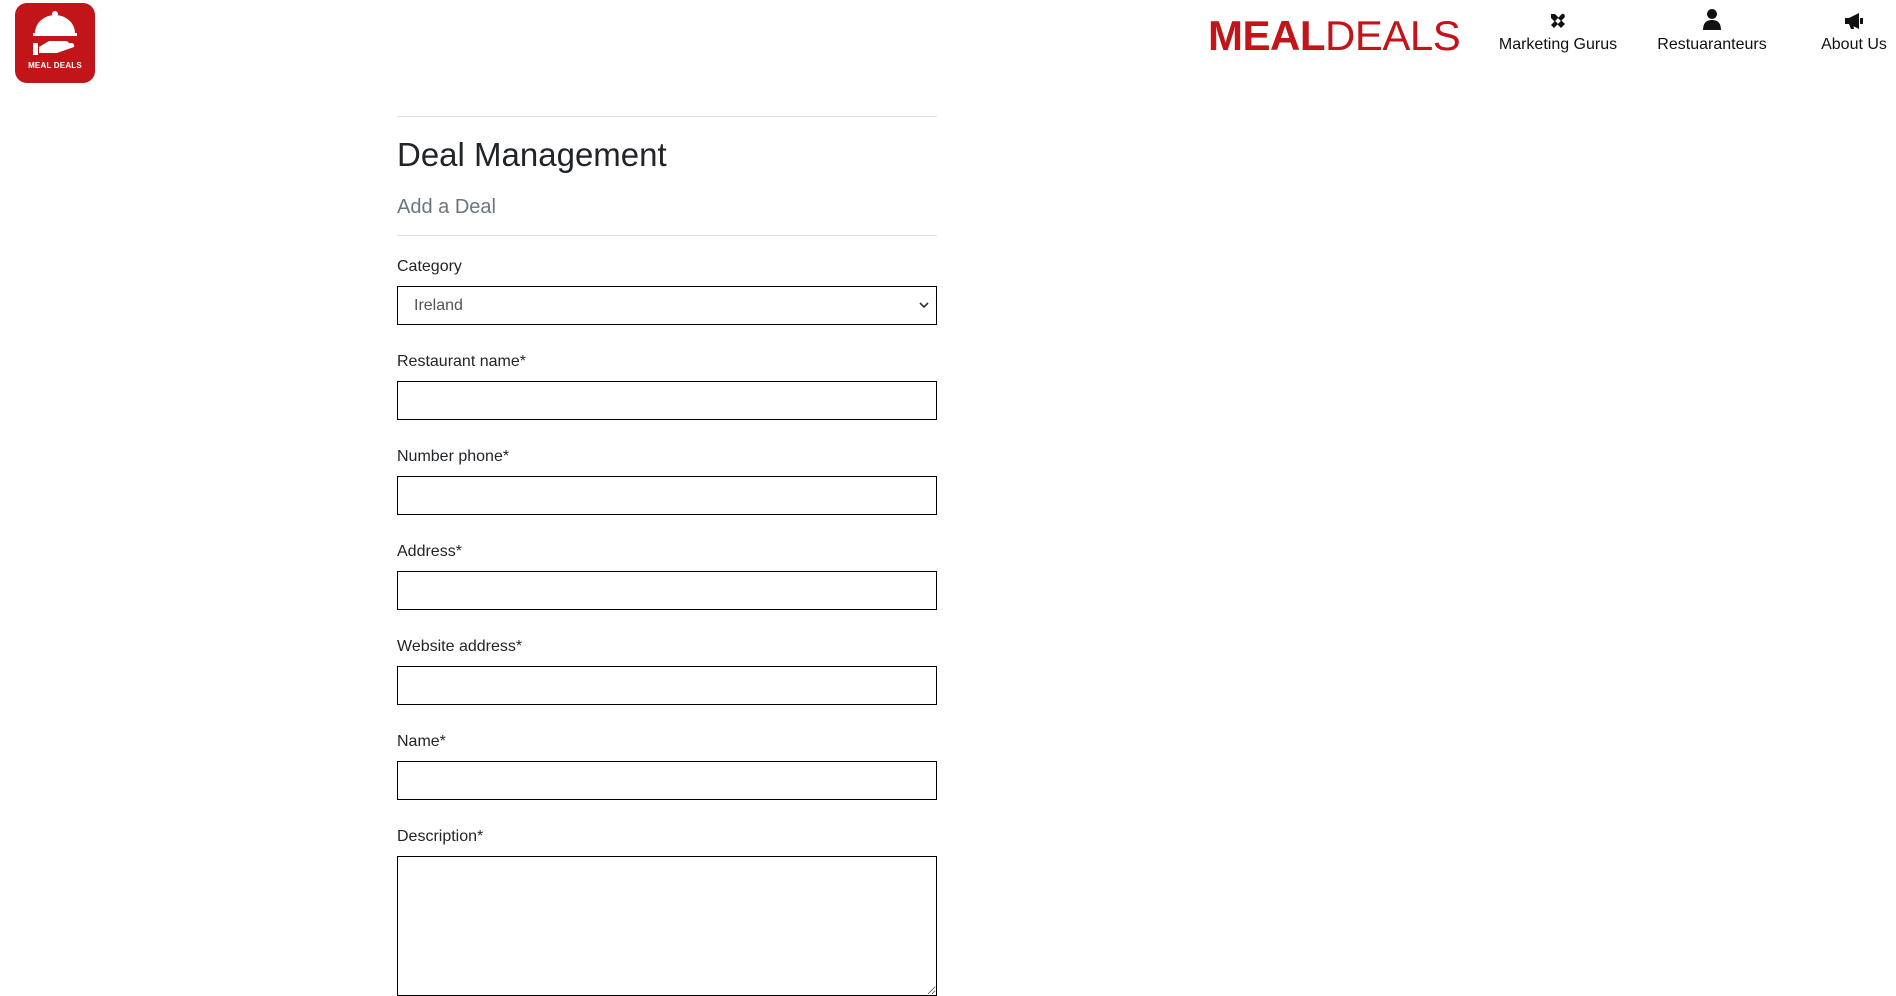 The width and height of the screenshot is (1896, 996). What do you see at coordinates (55, 65) in the screenshot?
I see `logo-text: MEAL DEALS` at bounding box center [55, 65].